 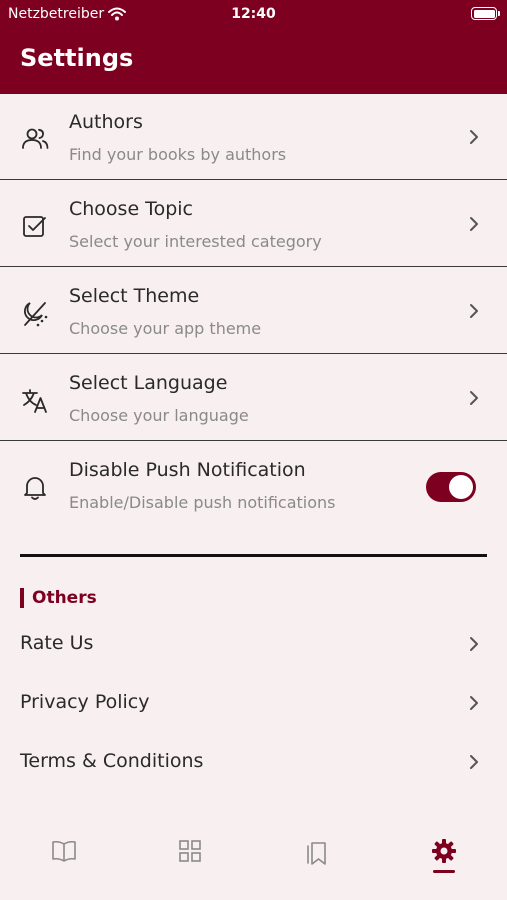 I want to click on settings-row-title: Choose Topic, so click(x=131, y=209).